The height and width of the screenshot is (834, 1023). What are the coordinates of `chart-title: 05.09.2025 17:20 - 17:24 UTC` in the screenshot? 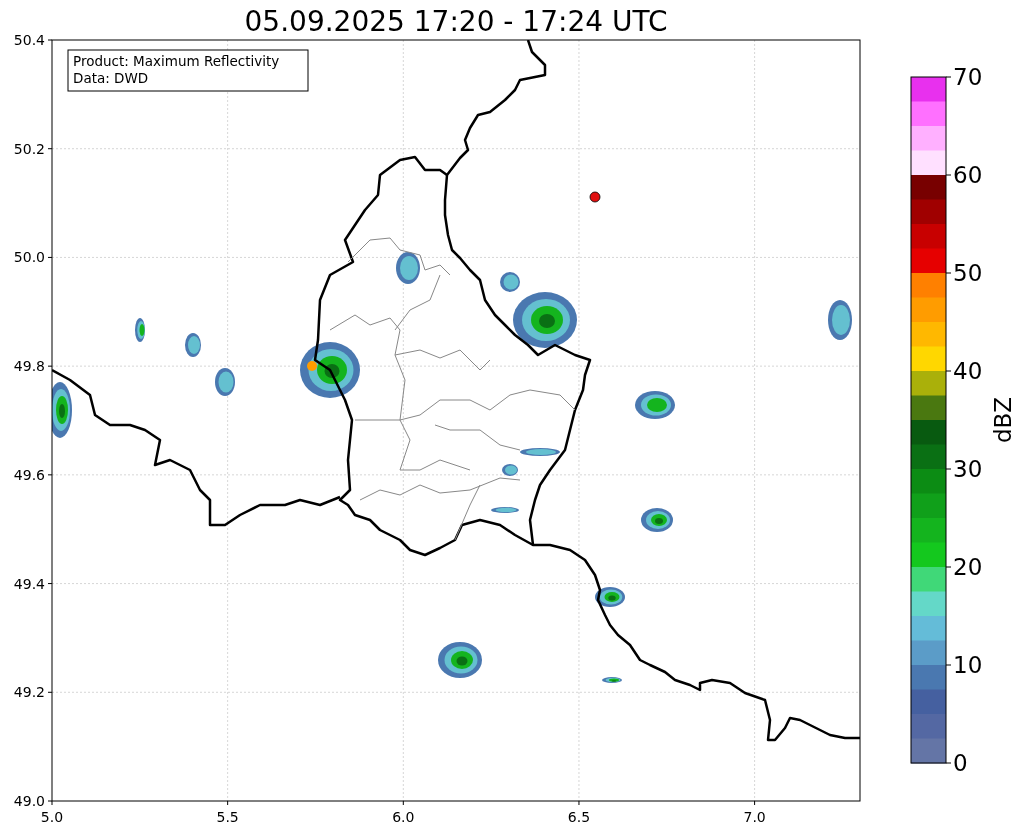 It's located at (456, 21).